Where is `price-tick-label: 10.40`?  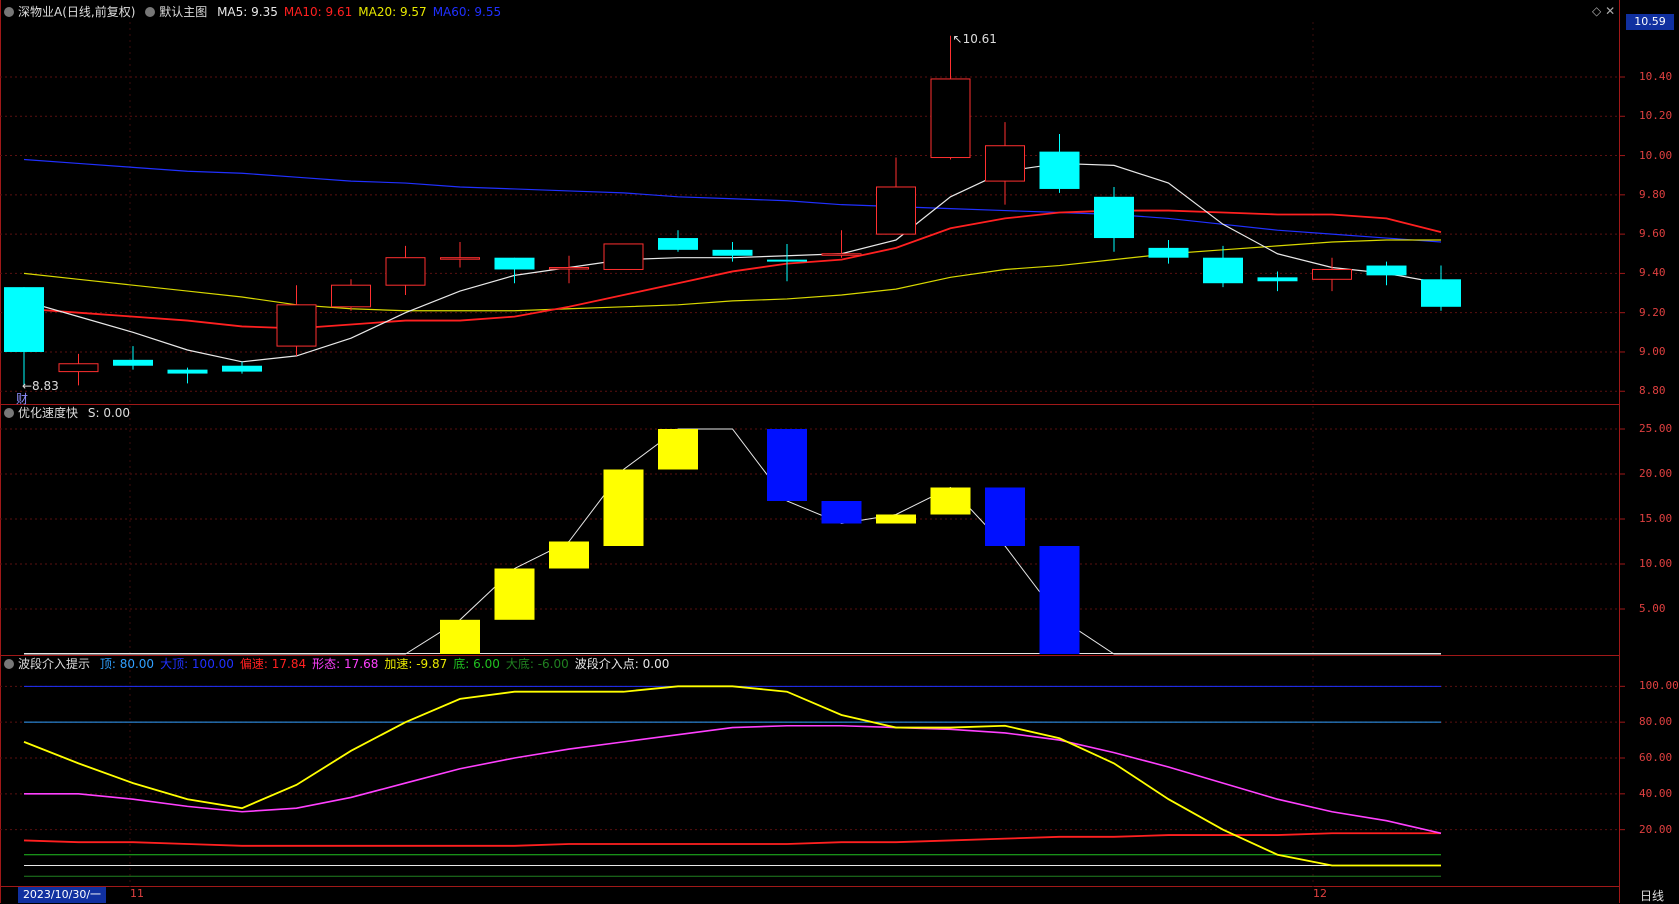
price-tick-label: 10.40 is located at coordinates (1656, 76).